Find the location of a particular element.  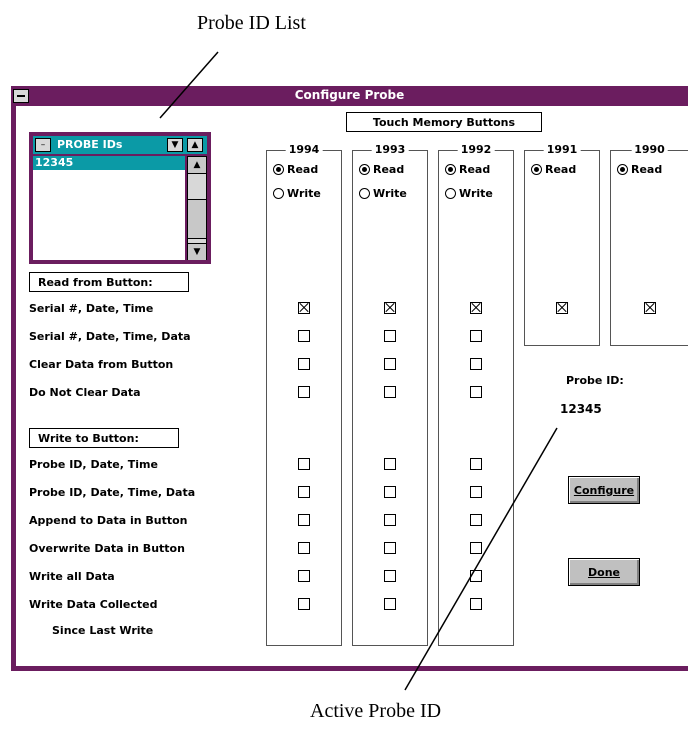

probe-id-list-leader is located at coordinates (189, 85).